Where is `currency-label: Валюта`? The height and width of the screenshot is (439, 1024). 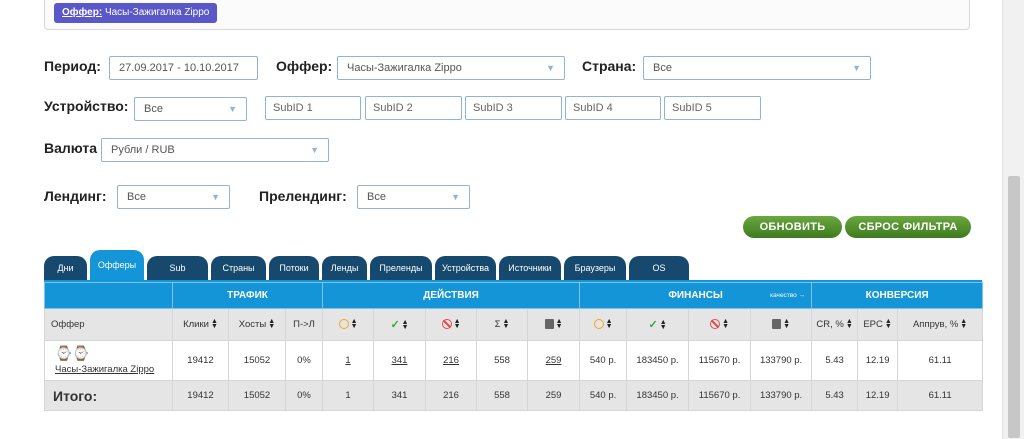
currency-label: Валюта is located at coordinates (71, 148).